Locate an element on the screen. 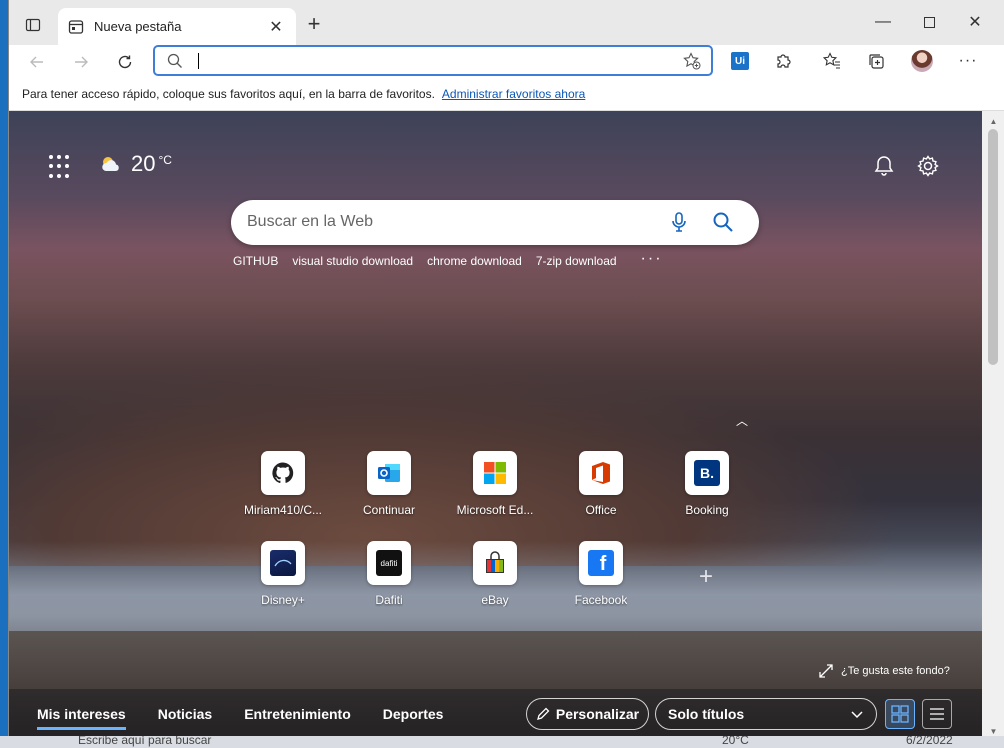 This screenshot has width=1004, height=748. tile-label: Continuar is located at coordinates (389, 510).